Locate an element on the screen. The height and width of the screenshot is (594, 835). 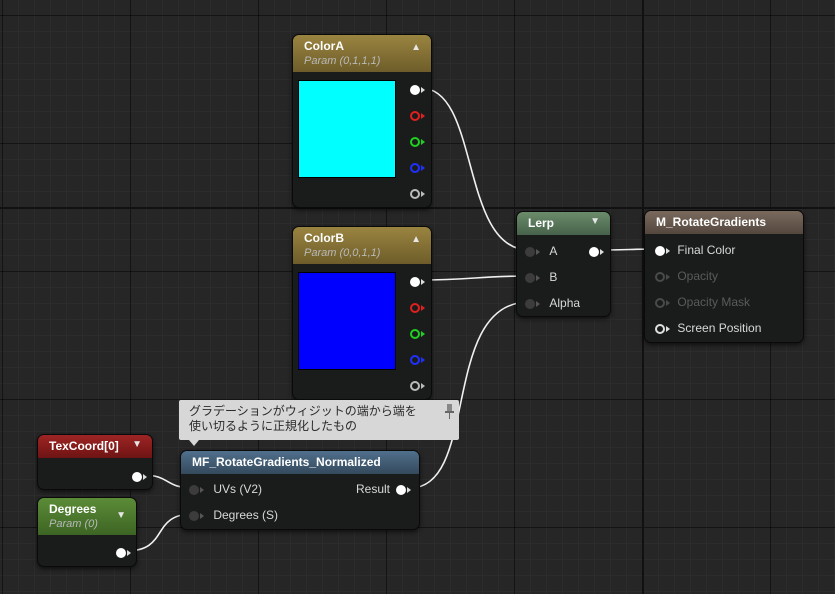
node-title: Degrees is located at coordinates (73, 509).